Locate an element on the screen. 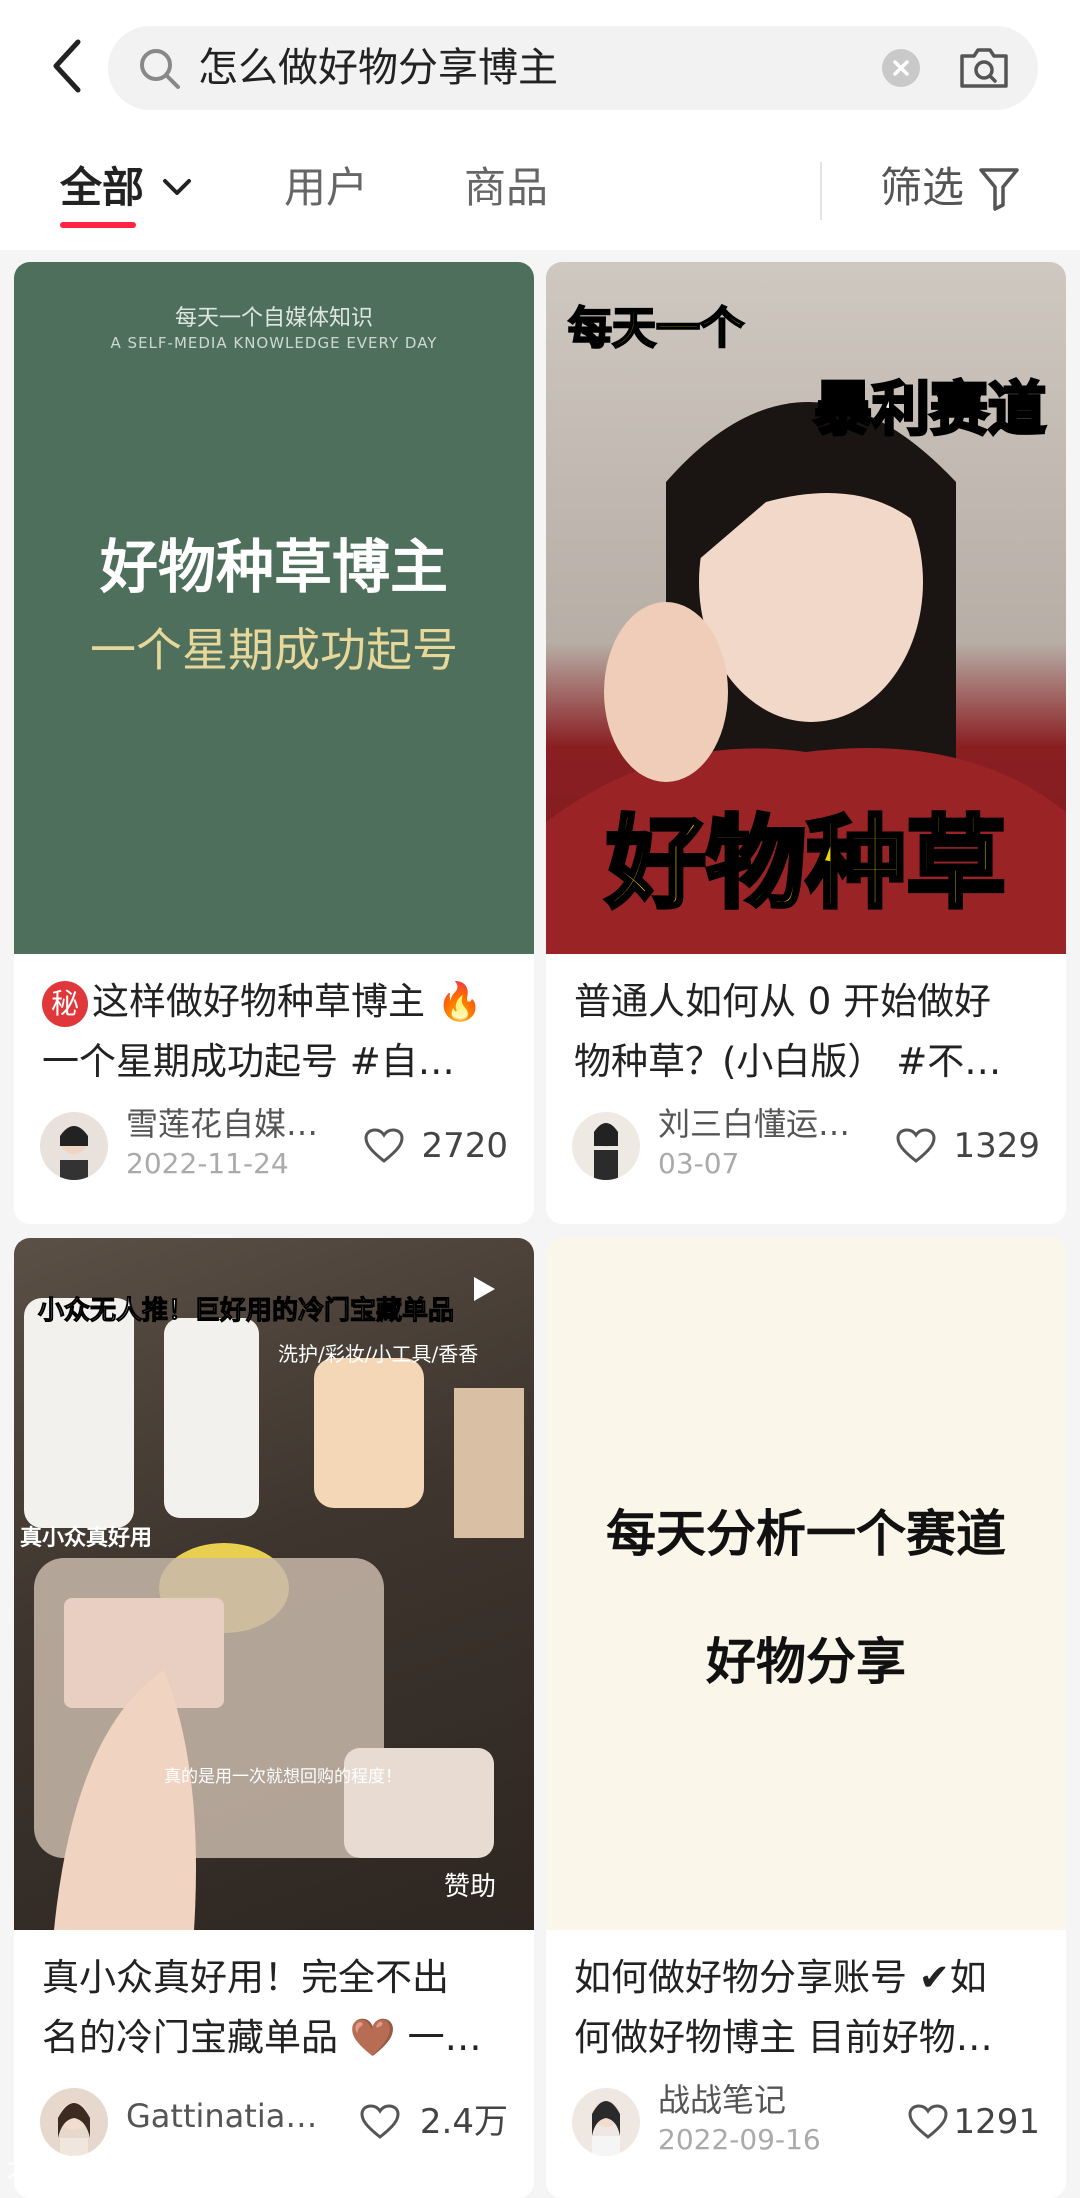 Image resolution: width=1080 pixels, height=2198 pixels. post-date: 03-07 is located at coordinates (699, 1163).